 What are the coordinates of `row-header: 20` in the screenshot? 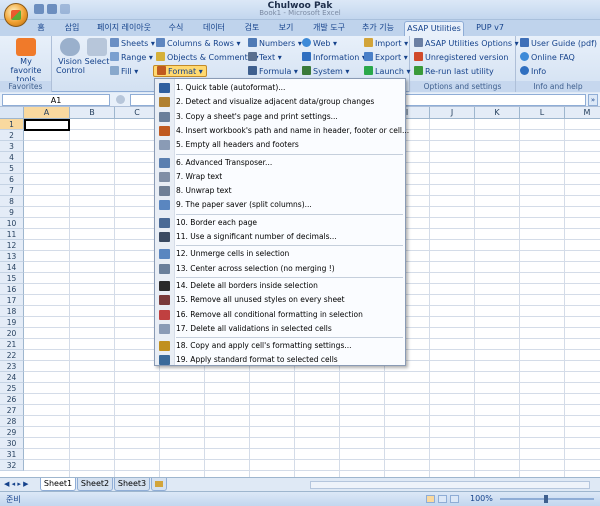 It's located at (12, 333).